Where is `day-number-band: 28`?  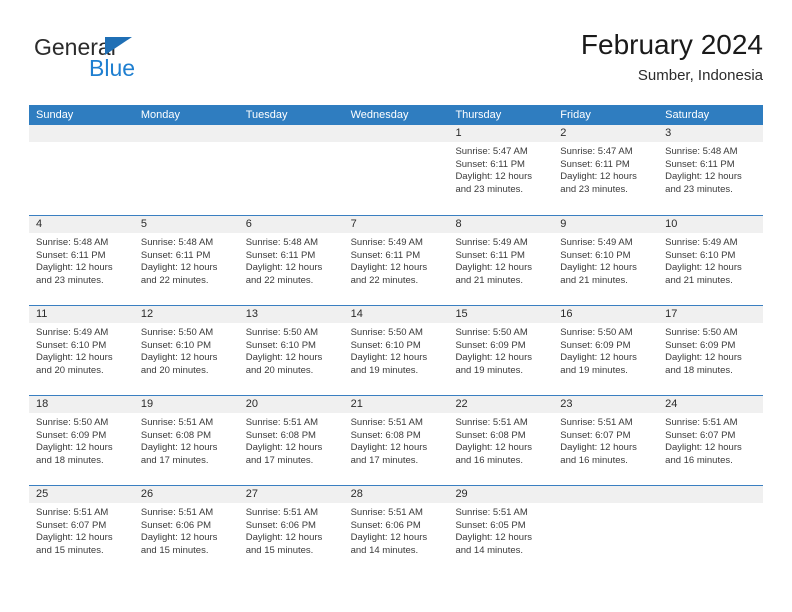
day-number-band: 28 is located at coordinates (396, 494).